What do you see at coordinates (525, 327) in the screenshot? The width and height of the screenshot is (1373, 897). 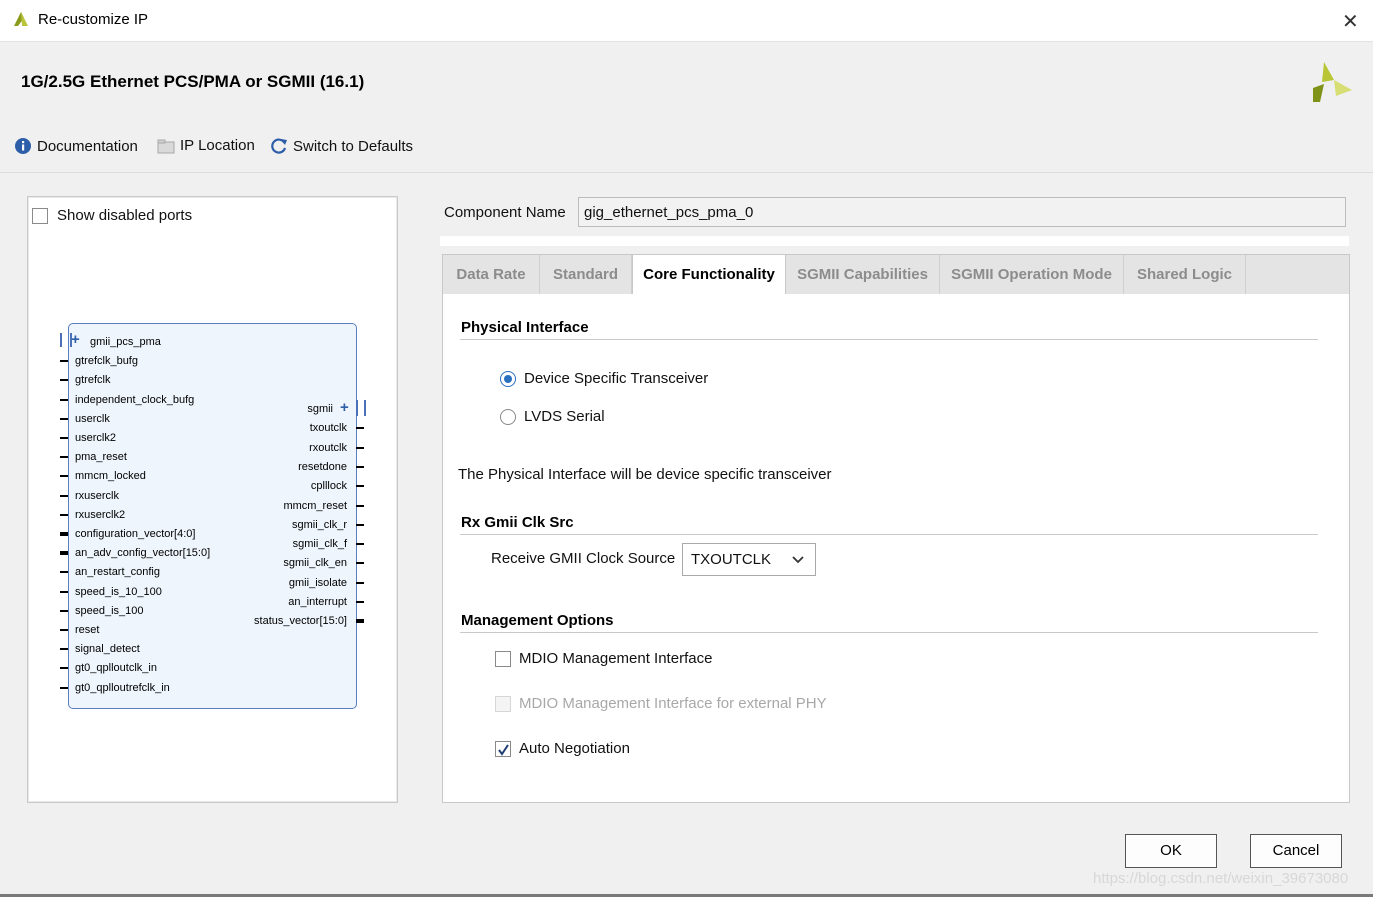 I see `physical-interface-heading: Physical Interface` at bounding box center [525, 327].